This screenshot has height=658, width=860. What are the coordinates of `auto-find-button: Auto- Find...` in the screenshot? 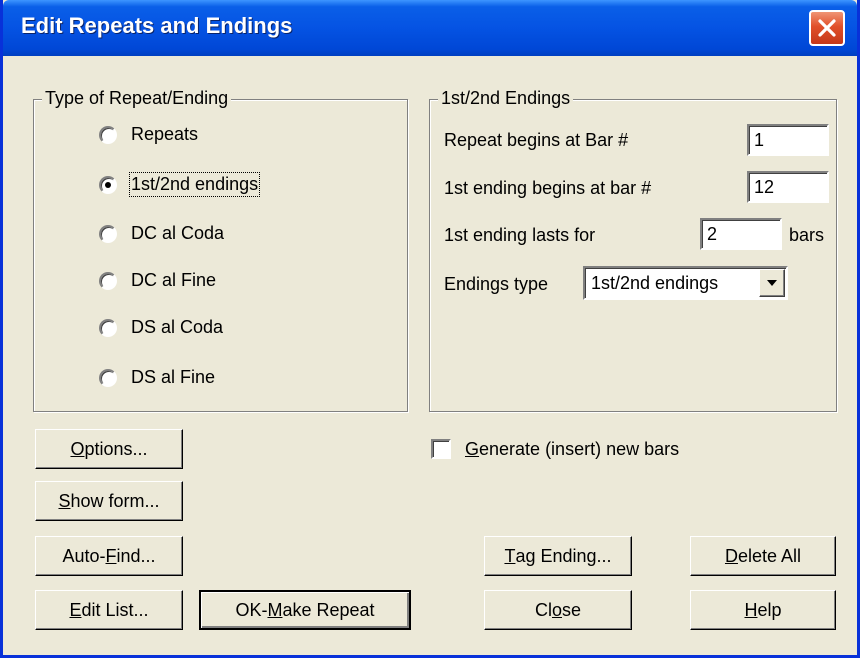 It's located at (109, 556).